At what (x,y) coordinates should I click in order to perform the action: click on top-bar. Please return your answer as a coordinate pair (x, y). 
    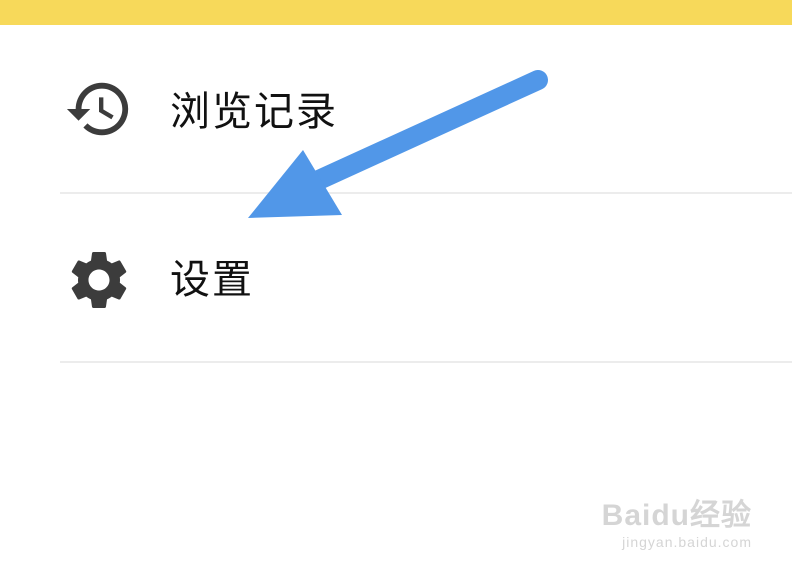
    Looking at the image, I should click on (396, 12).